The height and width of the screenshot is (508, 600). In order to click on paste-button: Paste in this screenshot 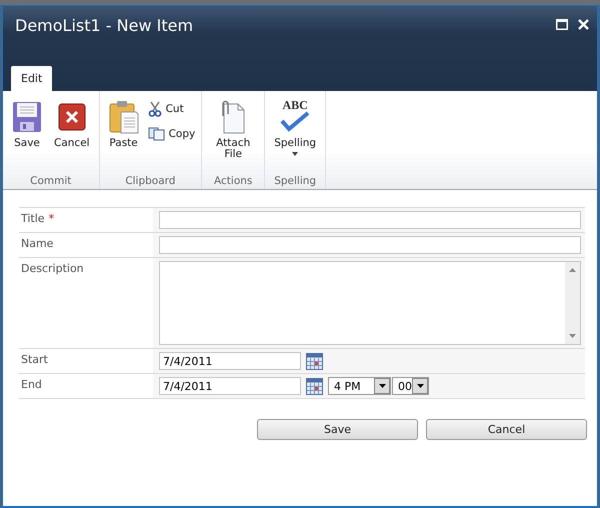, I will do `click(124, 124)`.